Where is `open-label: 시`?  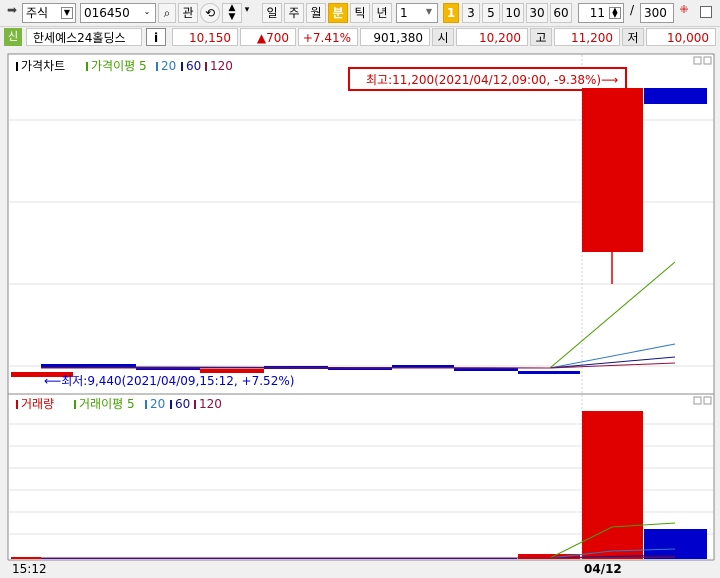
open-label: 시 is located at coordinates (443, 37).